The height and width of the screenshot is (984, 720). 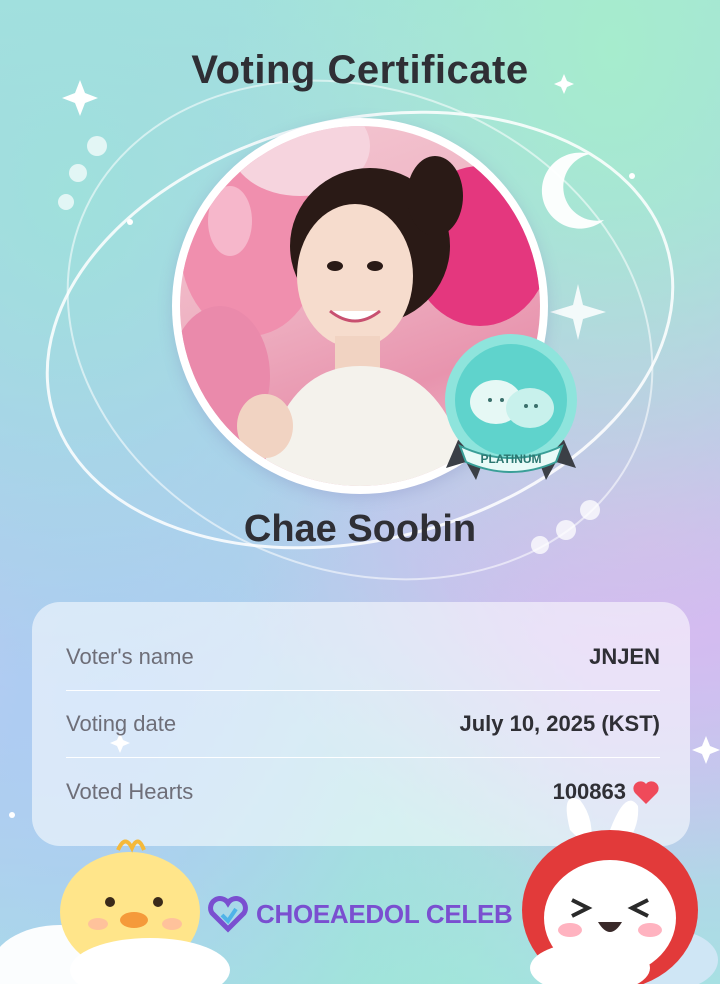 What do you see at coordinates (130, 656) in the screenshot?
I see `voter-name-label: Voter's name` at bounding box center [130, 656].